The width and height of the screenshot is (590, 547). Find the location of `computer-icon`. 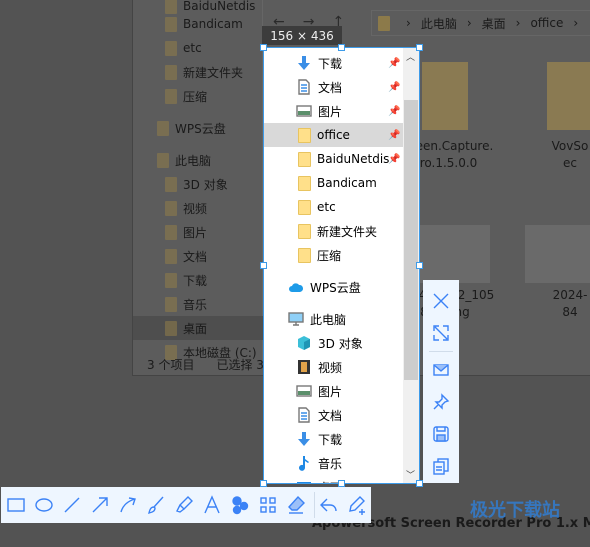

computer-icon is located at coordinates (296, 319).